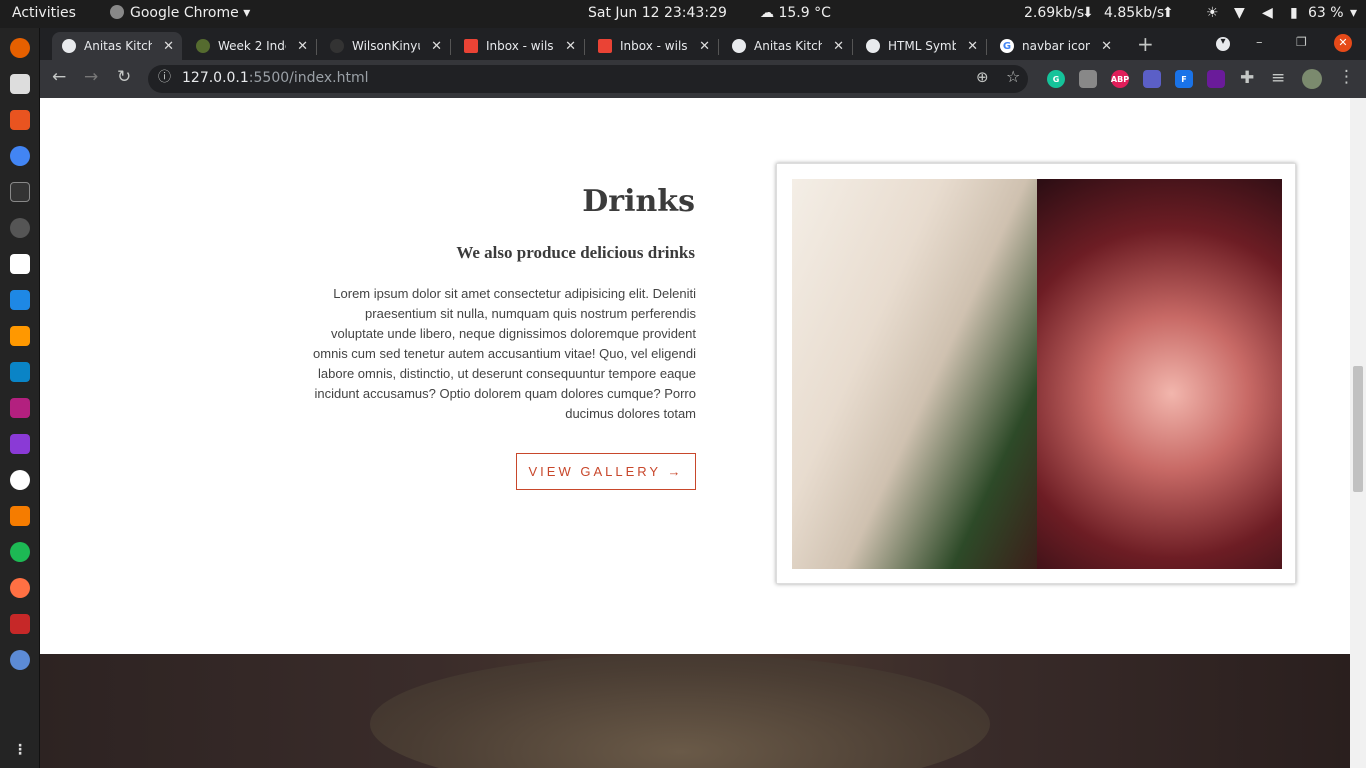 The image size is (1366, 768). I want to click on wifi-icon: ▼, so click(1239, 13).